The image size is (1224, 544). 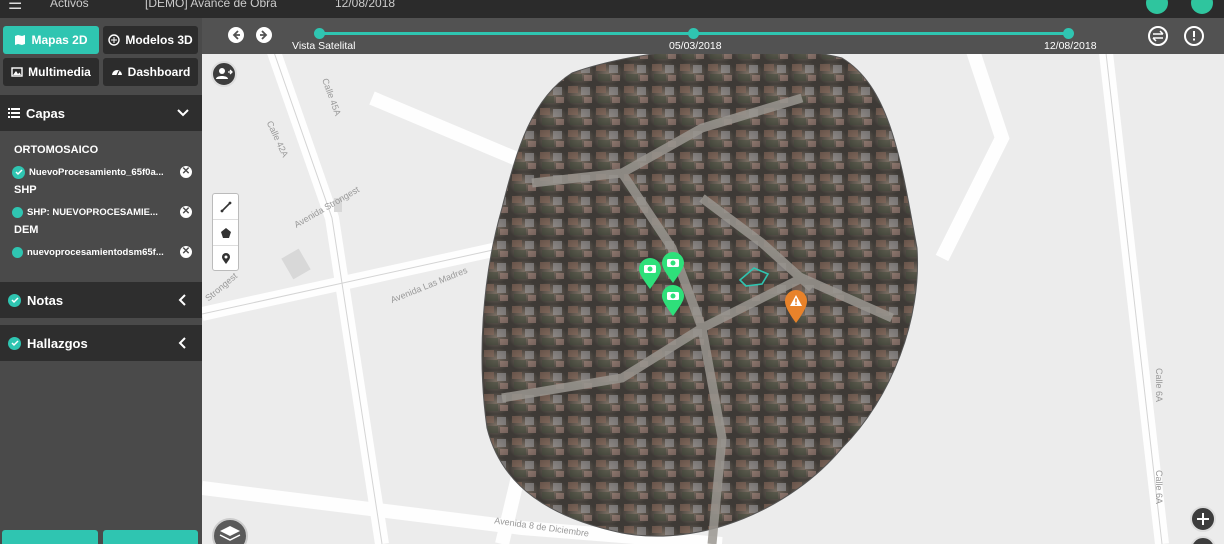 I want to click on timeline-label: 05/03/2018, so click(x=695, y=46).